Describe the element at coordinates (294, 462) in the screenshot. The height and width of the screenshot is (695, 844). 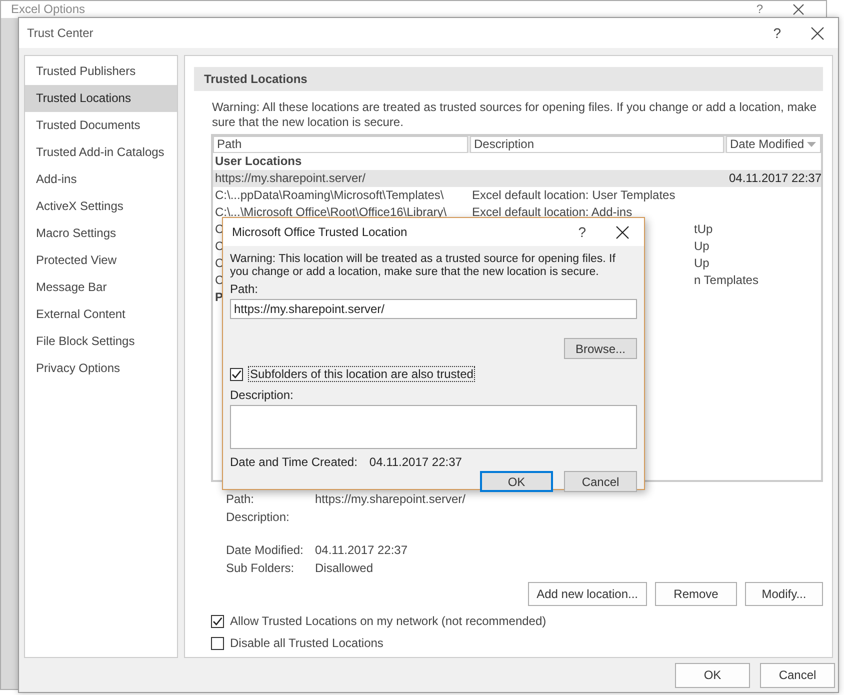
I see `created-label: Date and Time Created:` at that location.